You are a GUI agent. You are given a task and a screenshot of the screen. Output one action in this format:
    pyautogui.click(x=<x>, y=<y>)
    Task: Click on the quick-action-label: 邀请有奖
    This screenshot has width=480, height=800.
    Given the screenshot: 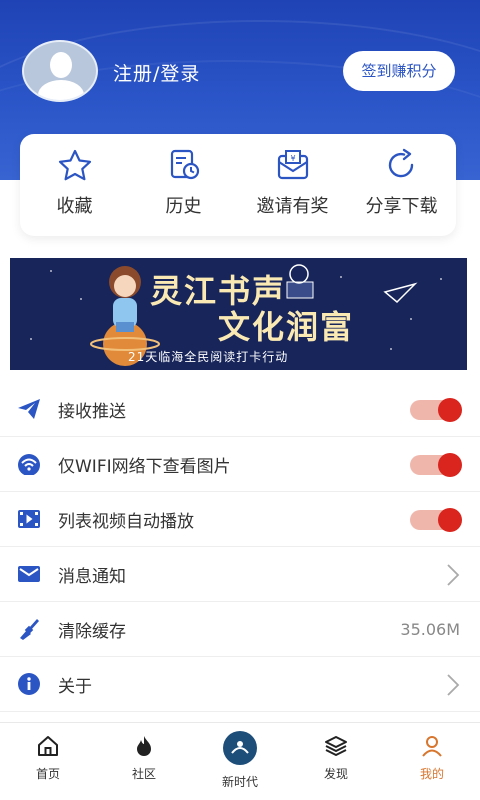 What is the action you would take?
    pyautogui.click(x=292, y=206)
    